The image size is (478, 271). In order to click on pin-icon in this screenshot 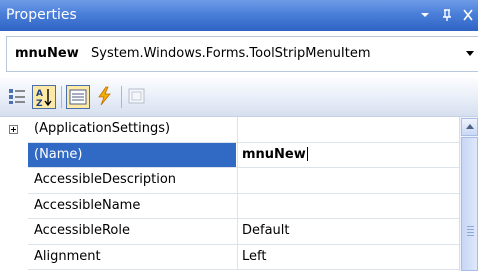, I will do `click(447, 15)`.